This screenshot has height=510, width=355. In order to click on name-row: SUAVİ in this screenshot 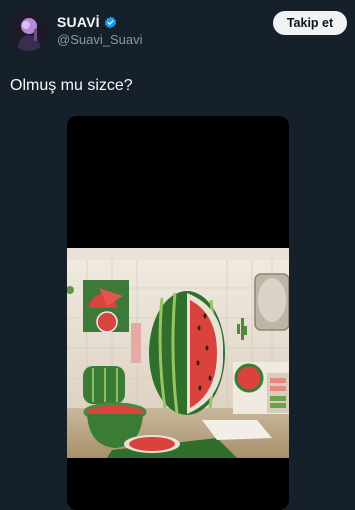, I will do `click(87, 22)`.